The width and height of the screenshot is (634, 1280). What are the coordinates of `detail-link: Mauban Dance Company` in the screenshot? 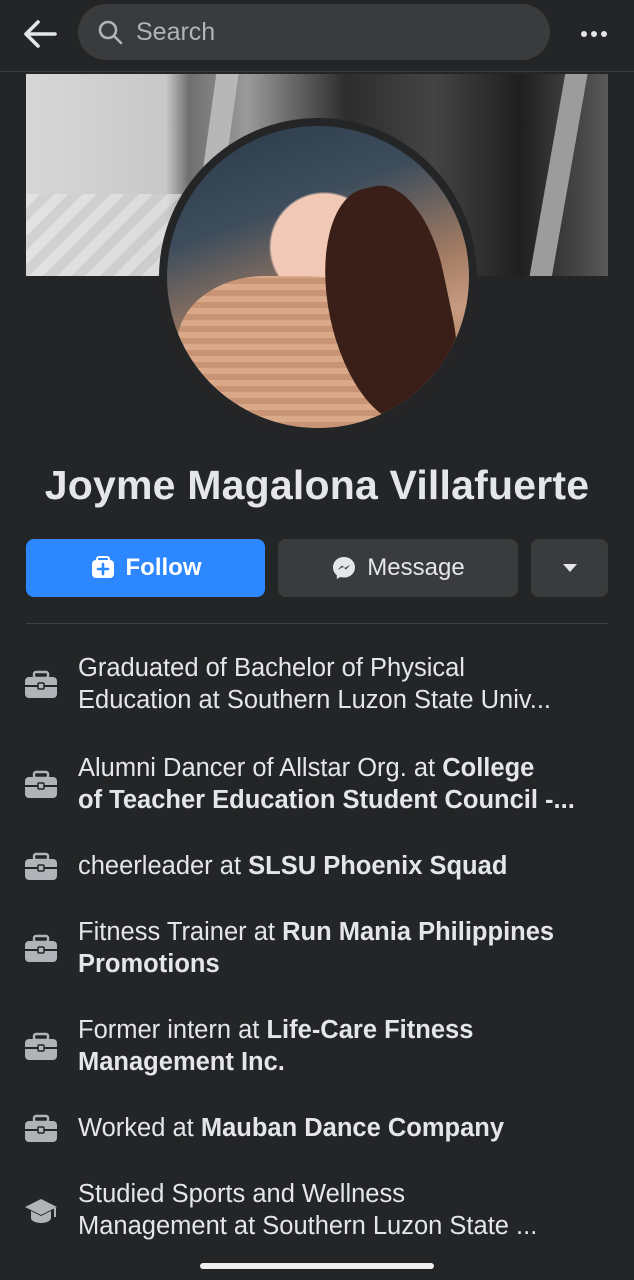 It's located at (352, 1128).